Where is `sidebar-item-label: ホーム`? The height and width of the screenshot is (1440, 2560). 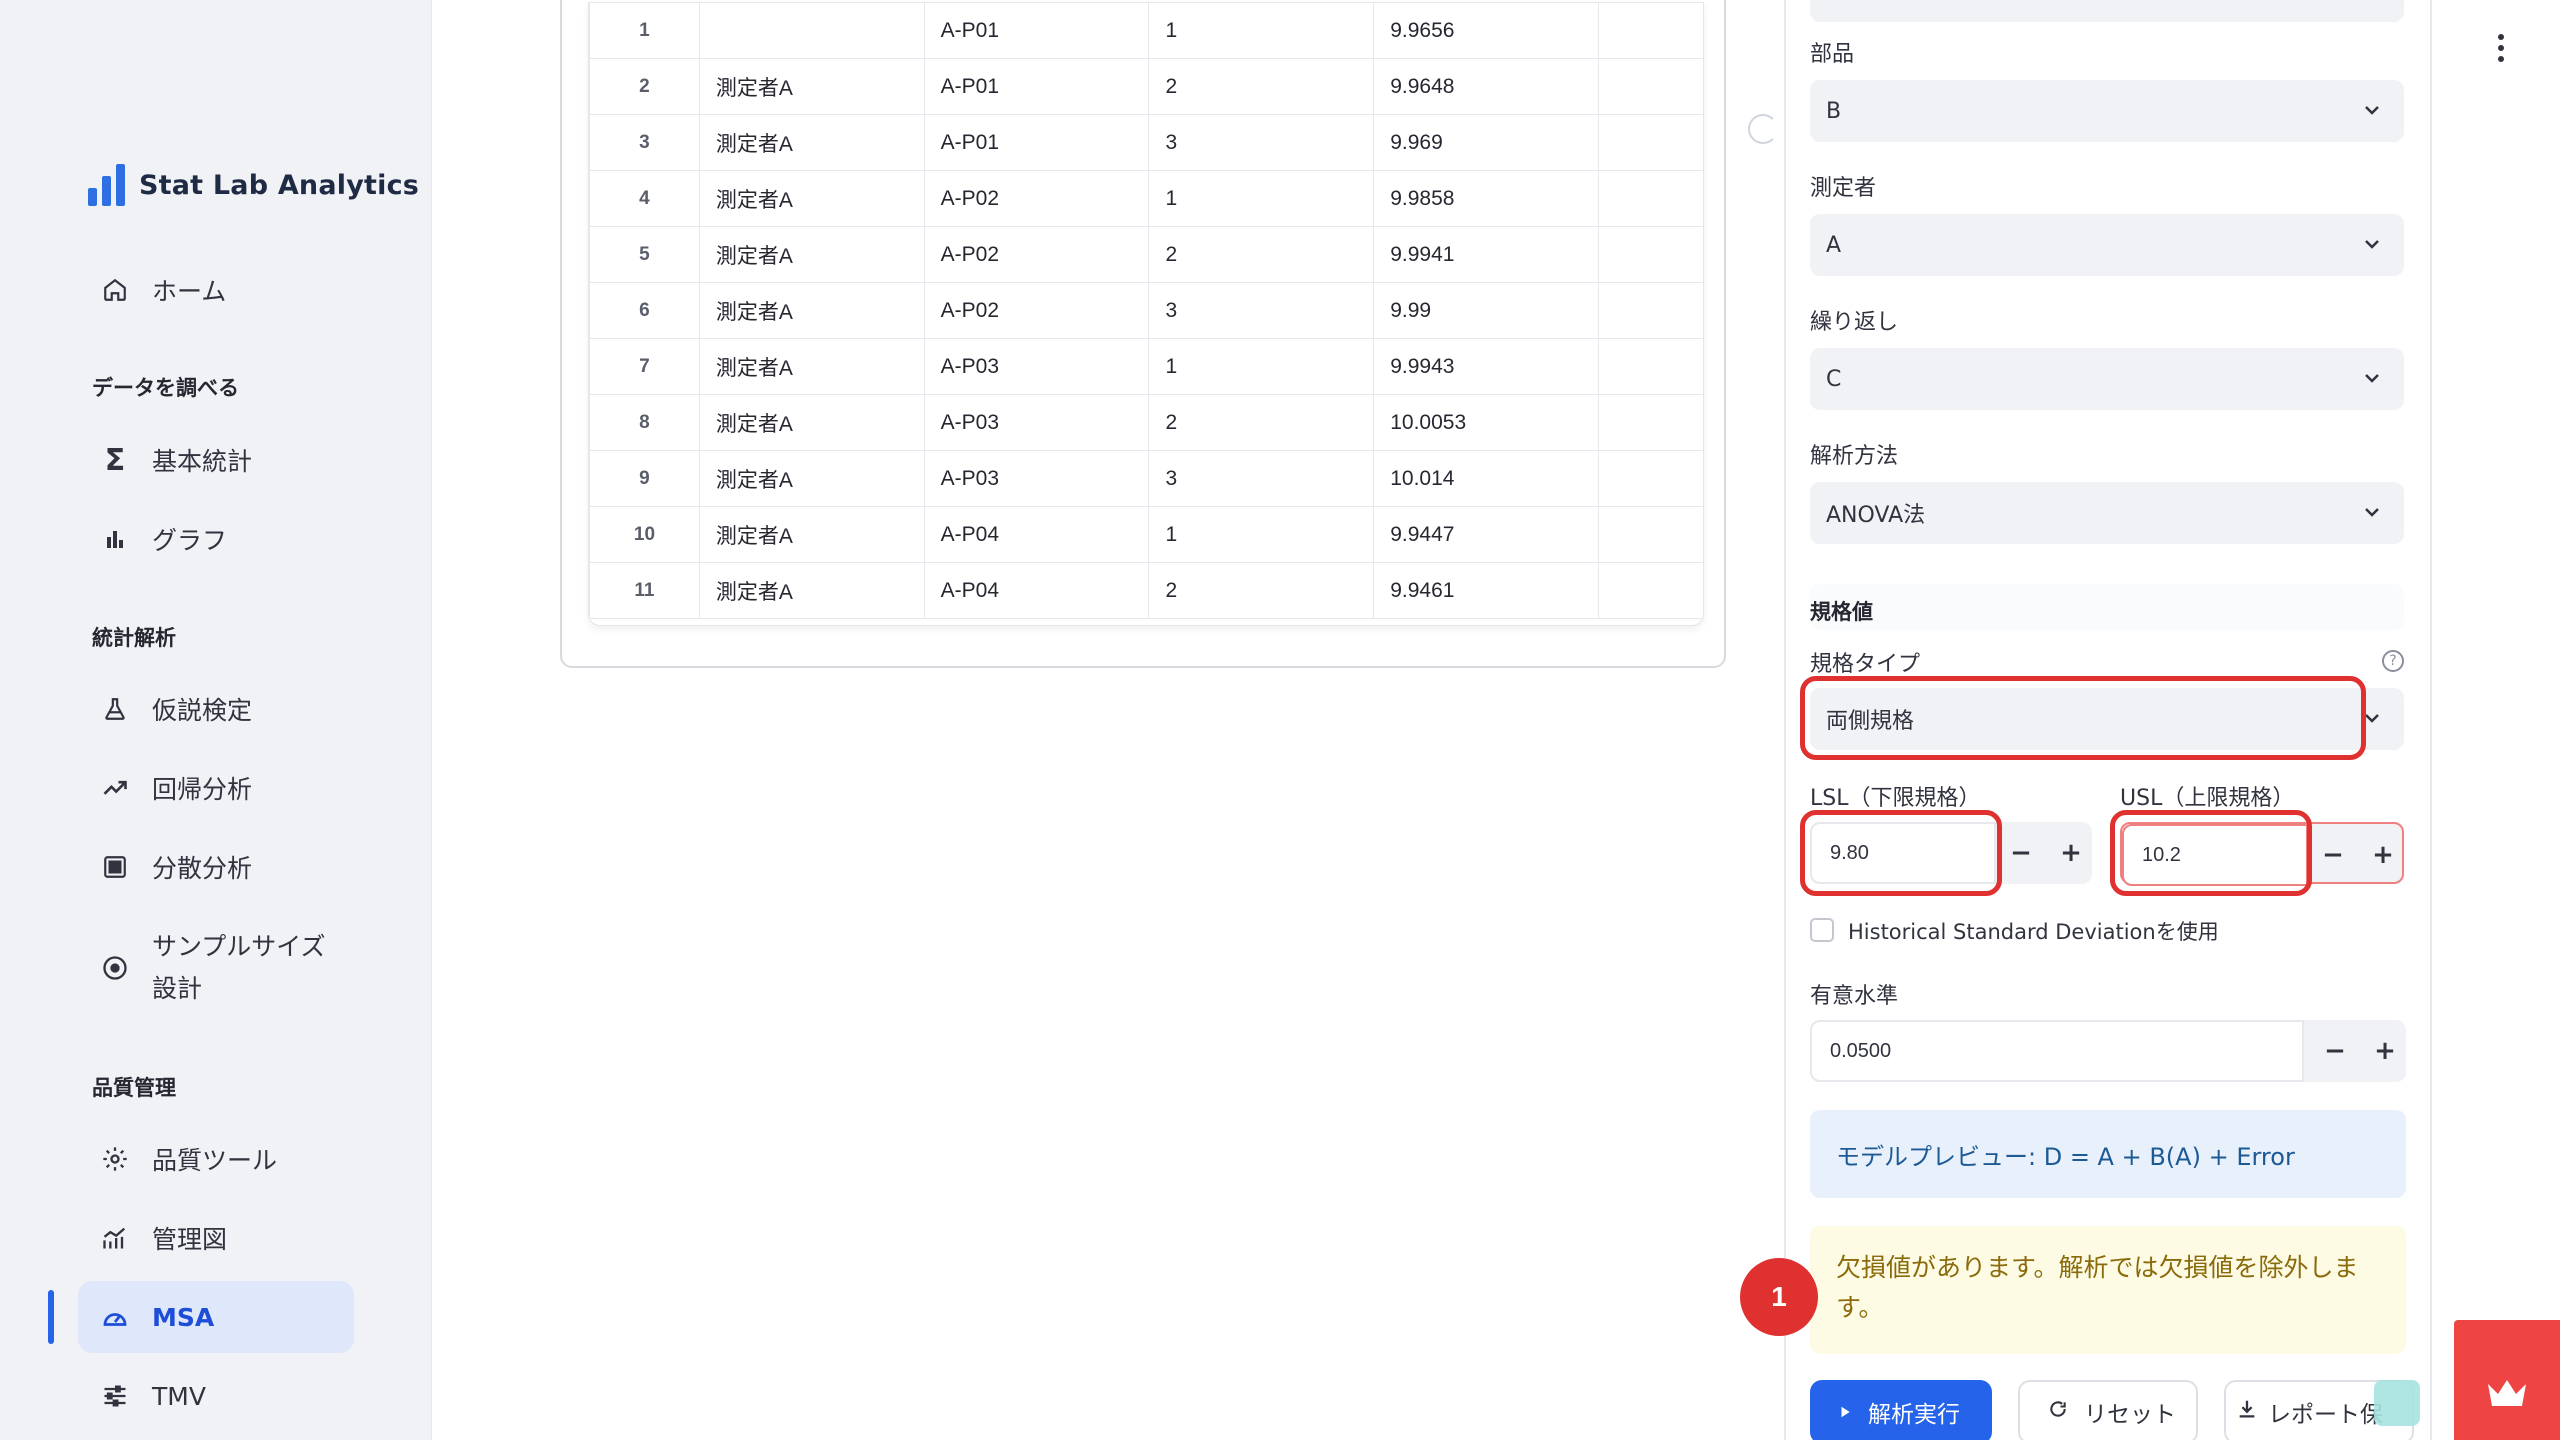 sidebar-item-label: ホーム is located at coordinates (189, 291).